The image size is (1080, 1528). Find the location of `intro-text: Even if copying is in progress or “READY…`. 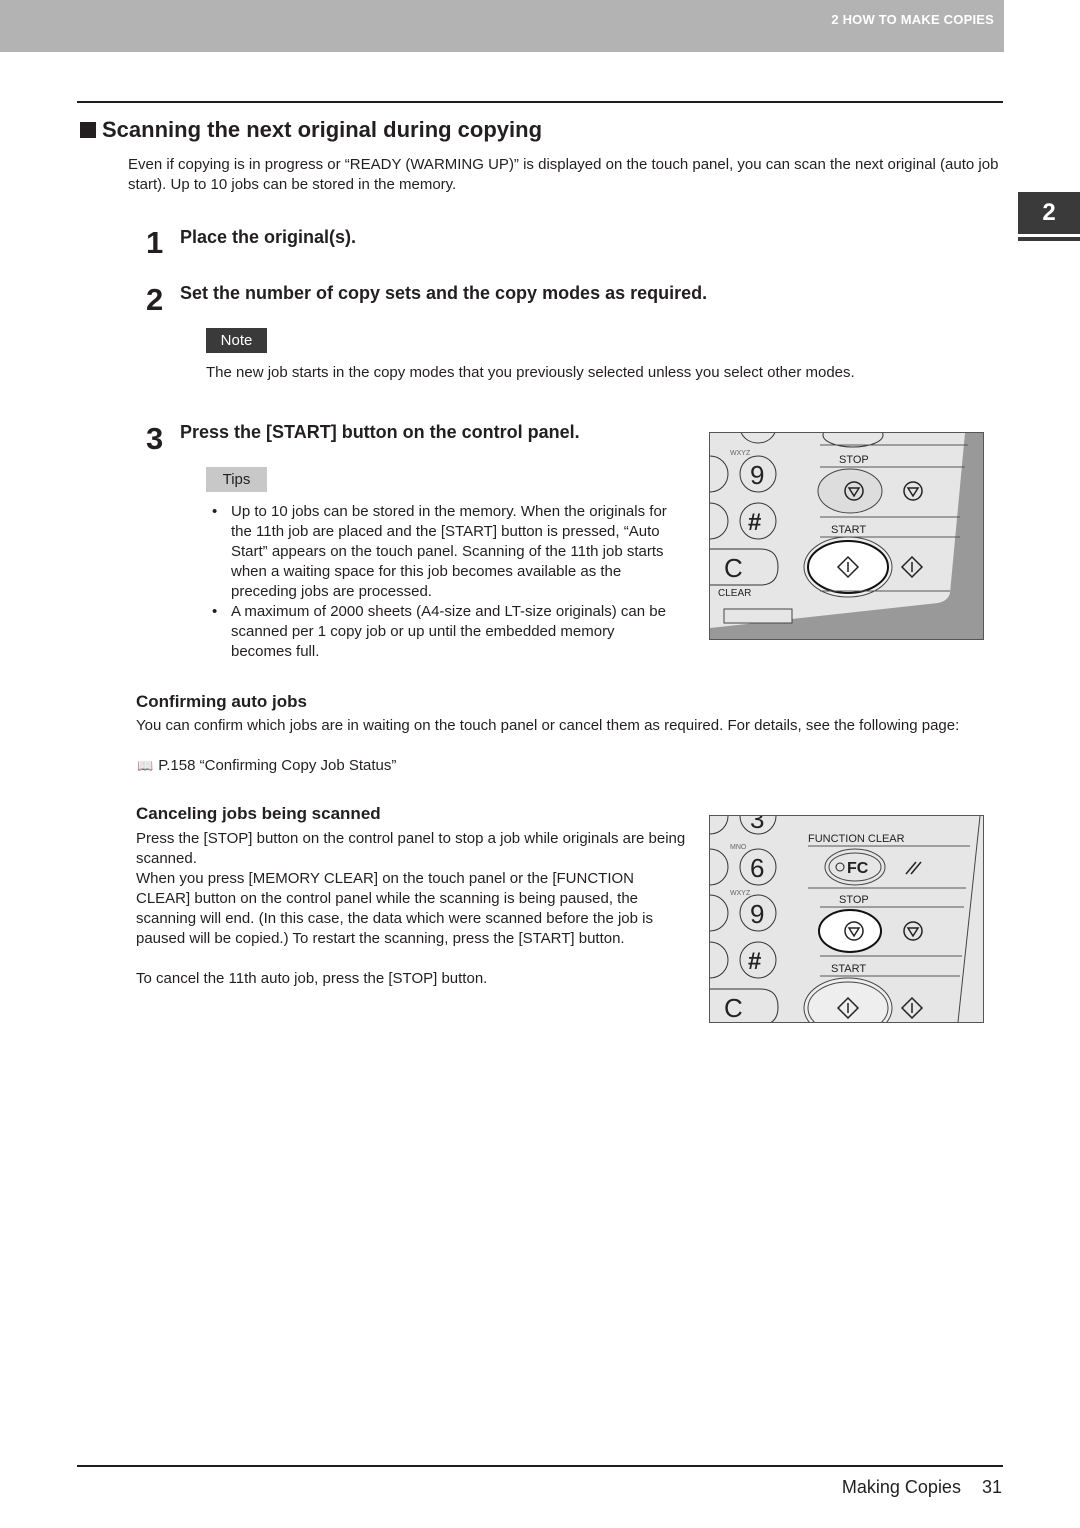

intro-text: Even if copying is in progress or “READY… is located at coordinates (563, 174).